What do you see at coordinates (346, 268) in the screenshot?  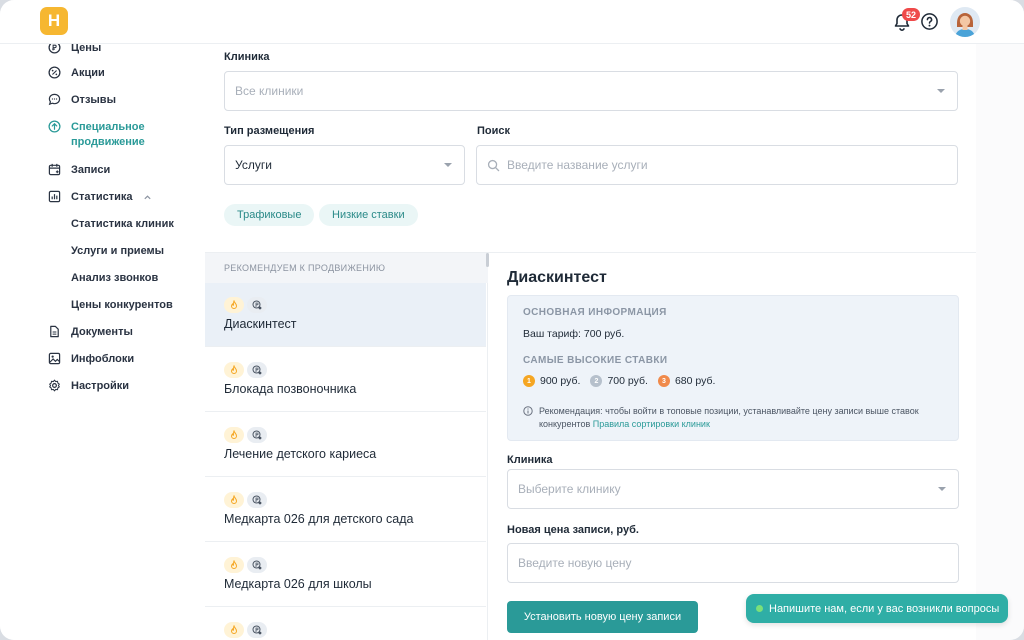 I see `list-header: РЕКОМЕНДУЕМ К ПРОДВИЖЕНИЮ` at bounding box center [346, 268].